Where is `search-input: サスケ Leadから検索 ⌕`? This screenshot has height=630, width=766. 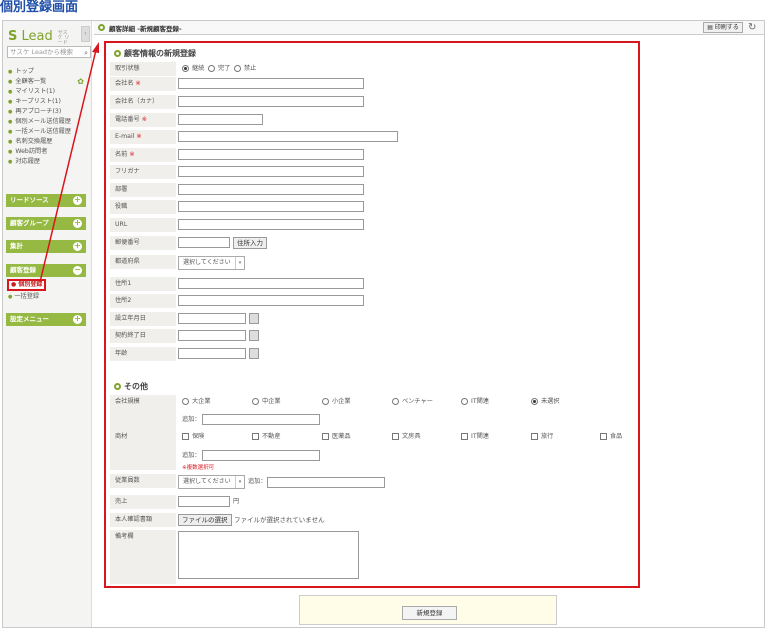
search-input: サスケ Leadから検索 ⌕ is located at coordinates (49, 52).